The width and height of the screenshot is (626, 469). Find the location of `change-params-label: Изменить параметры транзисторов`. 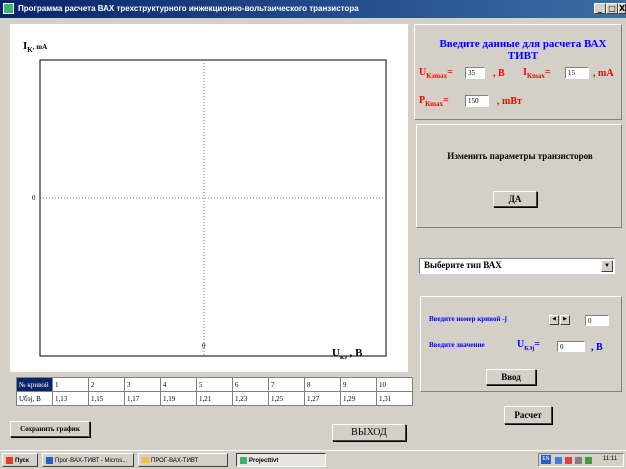

change-params-label: Изменить параметры транзисторов is located at coordinates (520, 156).